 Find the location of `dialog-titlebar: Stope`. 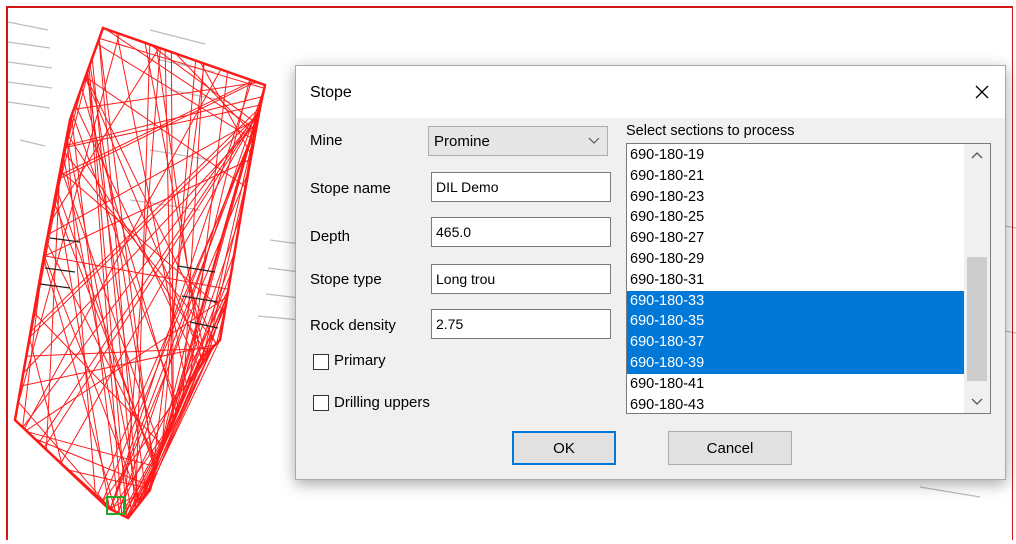

dialog-titlebar: Stope is located at coordinates (650, 92).